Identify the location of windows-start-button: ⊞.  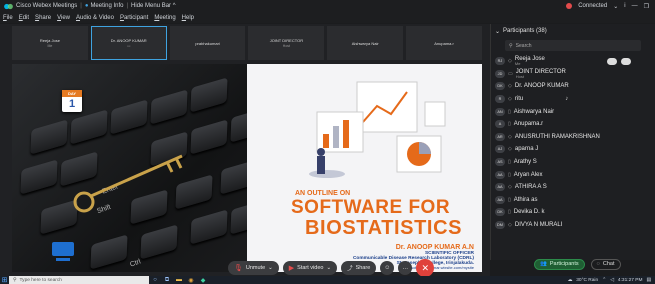
(4, 280).